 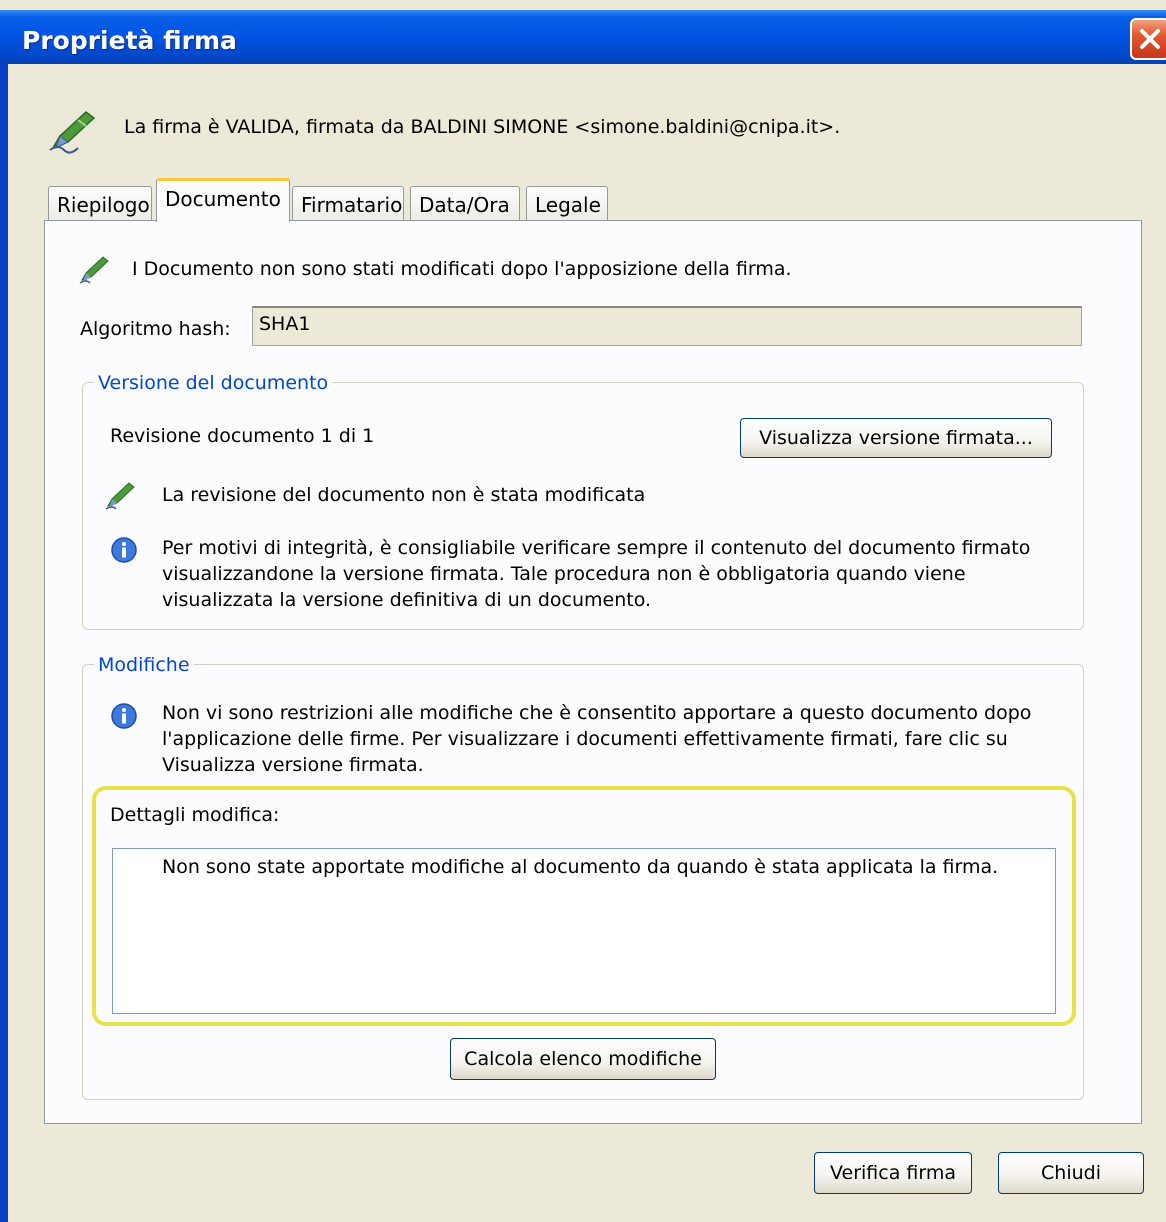 What do you see at coordinates (893, 1173) in the screenshot?
I see `verify-signature-button: Verifica firma` at bounding box center [893, 1173].